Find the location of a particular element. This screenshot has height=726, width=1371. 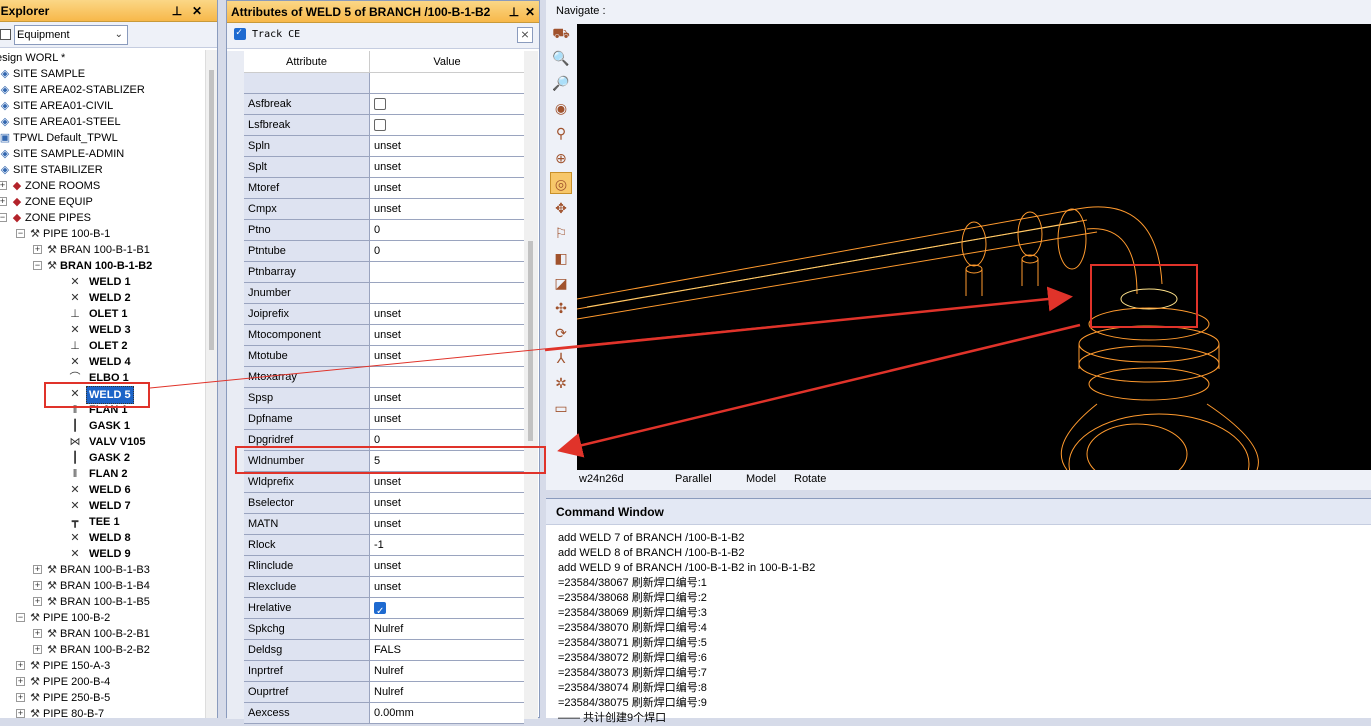

projection-mode: Parallel is located at coordinates (693, 479).